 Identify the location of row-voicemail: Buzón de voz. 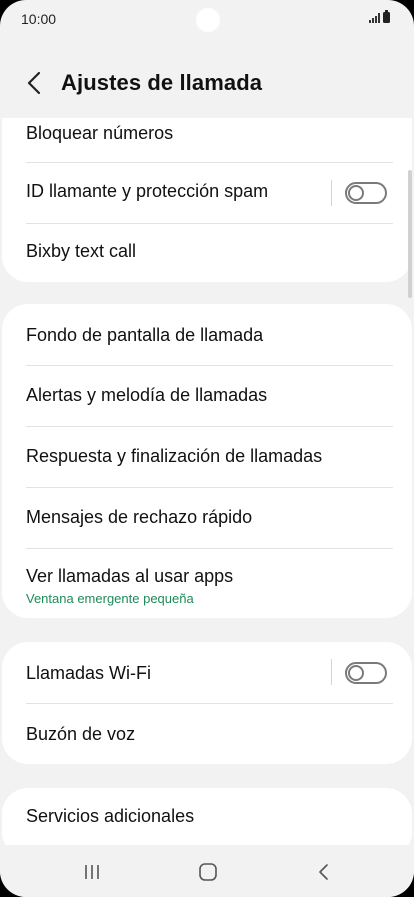
(207, 734).